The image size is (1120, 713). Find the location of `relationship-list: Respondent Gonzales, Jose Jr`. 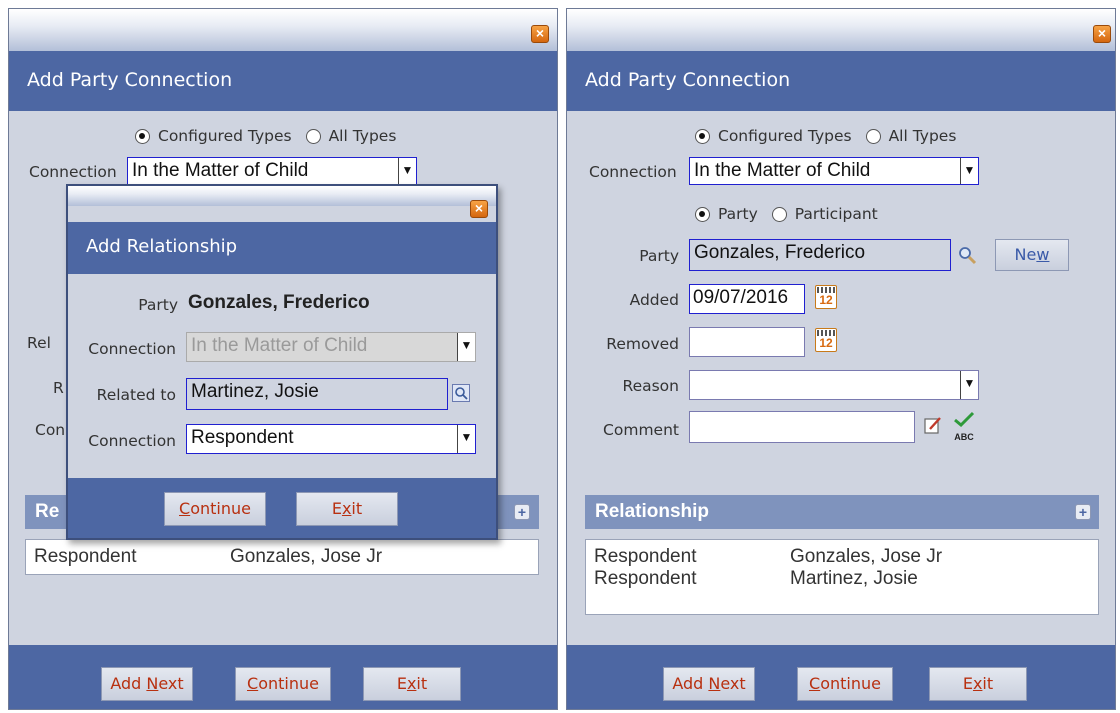

relationship-list: Respondent Gonzales, Jose Jr is located at coordinates (282, 557).